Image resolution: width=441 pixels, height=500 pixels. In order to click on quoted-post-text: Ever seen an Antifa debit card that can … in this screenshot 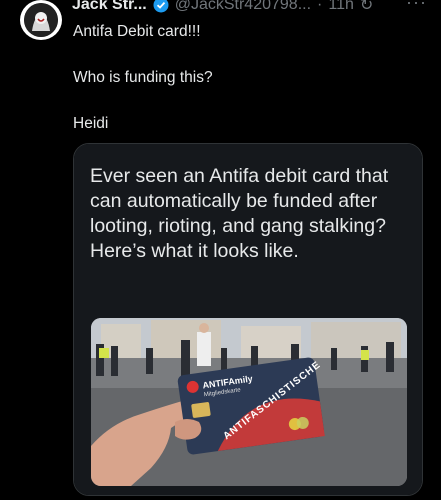, I will do `click(239, 213)`.